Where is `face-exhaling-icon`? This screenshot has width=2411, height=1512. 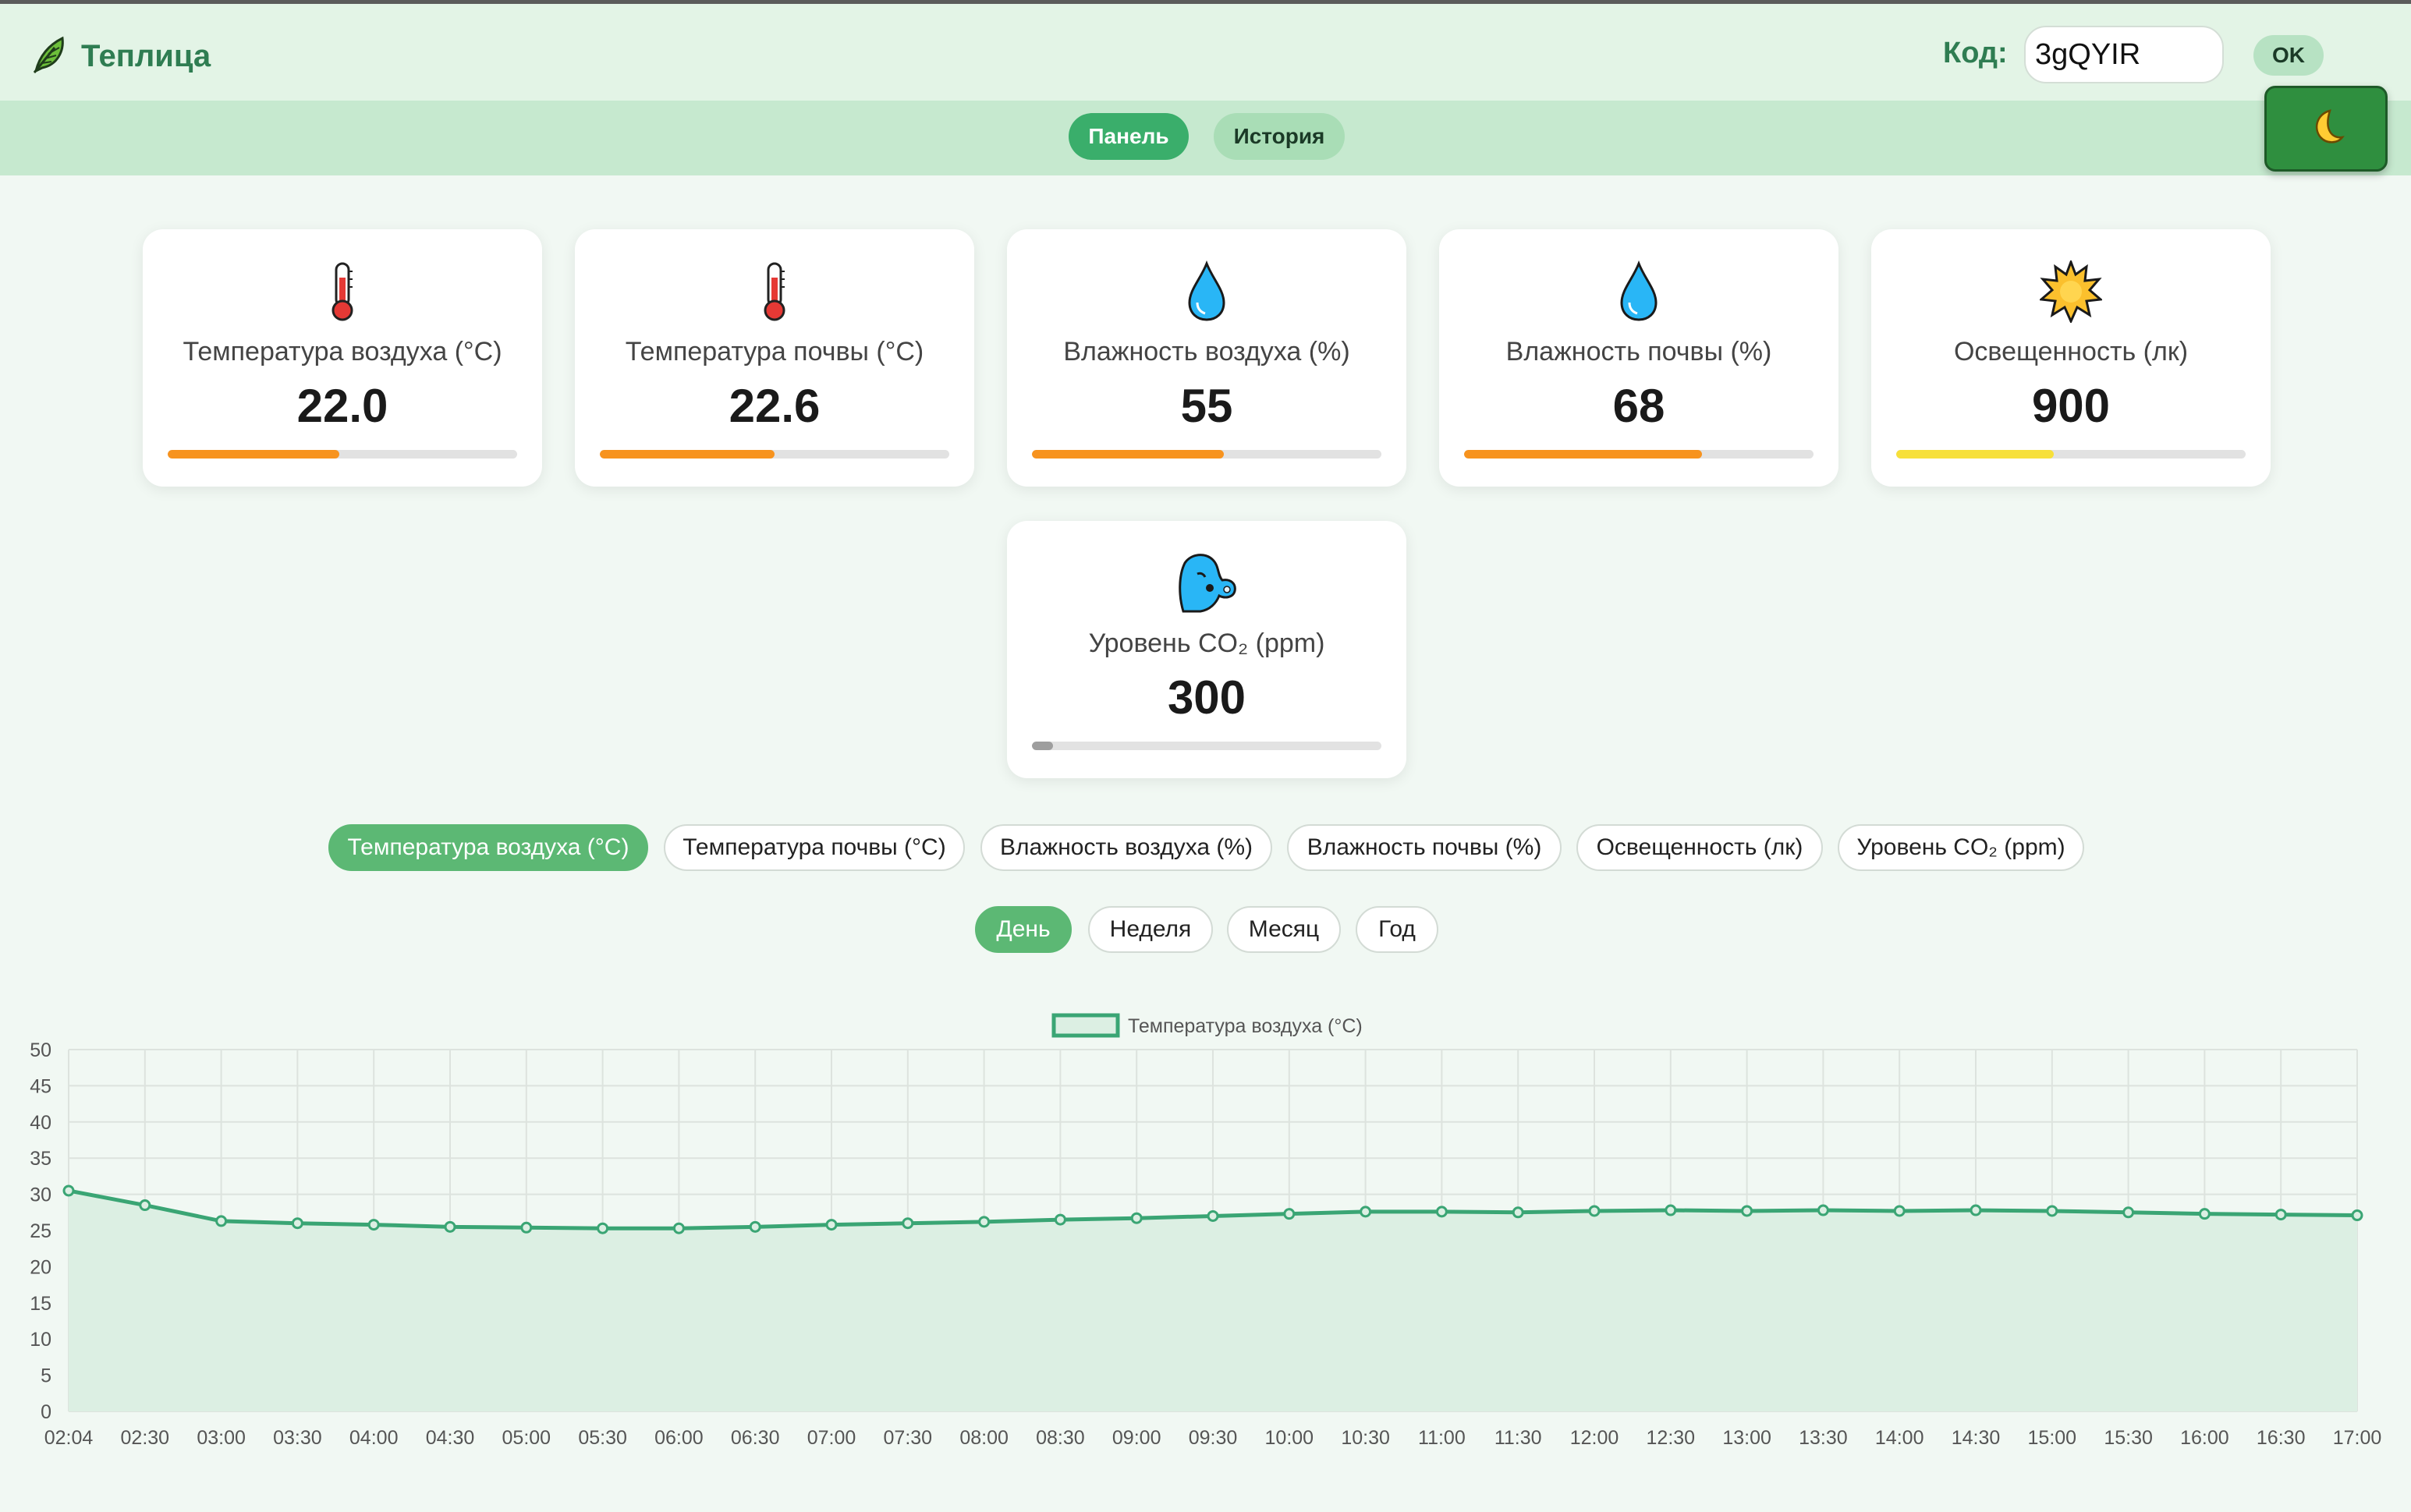
face-exhaling-icon is located at coordinates (1206, 583).